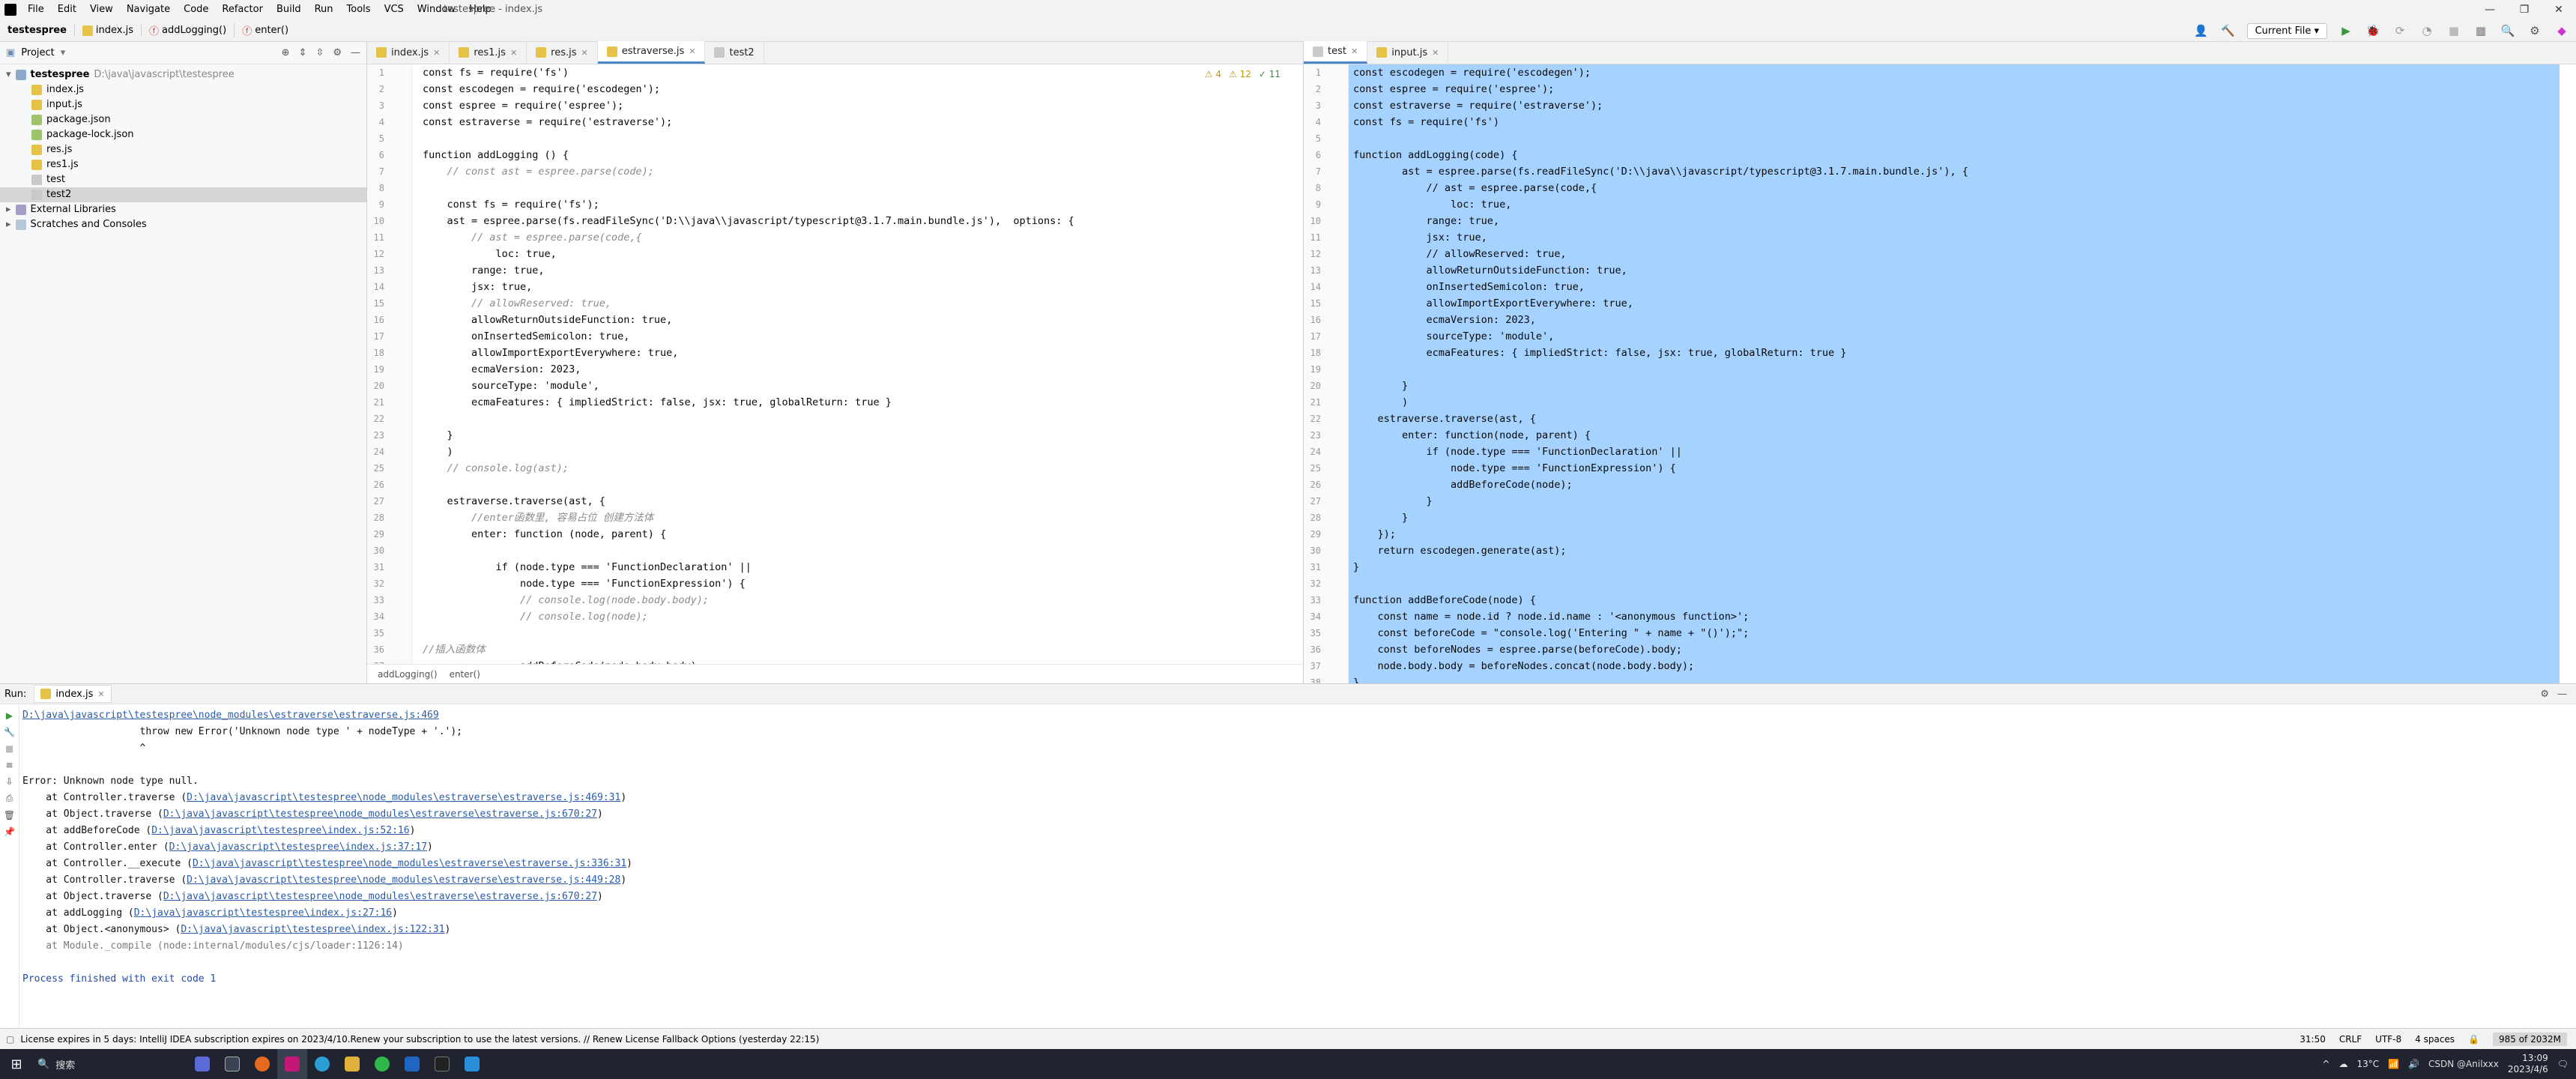  What do you see at coordinates (2528, 1064) in the screenshot?
I see `clock: 13:09 2023/4/6` at bounding box center [2528, 1064].